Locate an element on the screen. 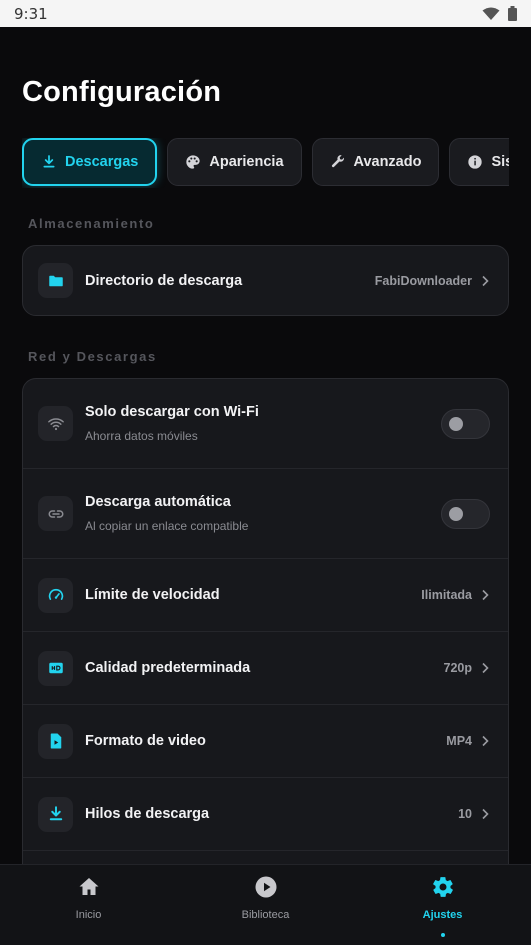 The height and width of the screenshot is (945, 531). nav-label: Ajustes is located at coordinates (442, 915).